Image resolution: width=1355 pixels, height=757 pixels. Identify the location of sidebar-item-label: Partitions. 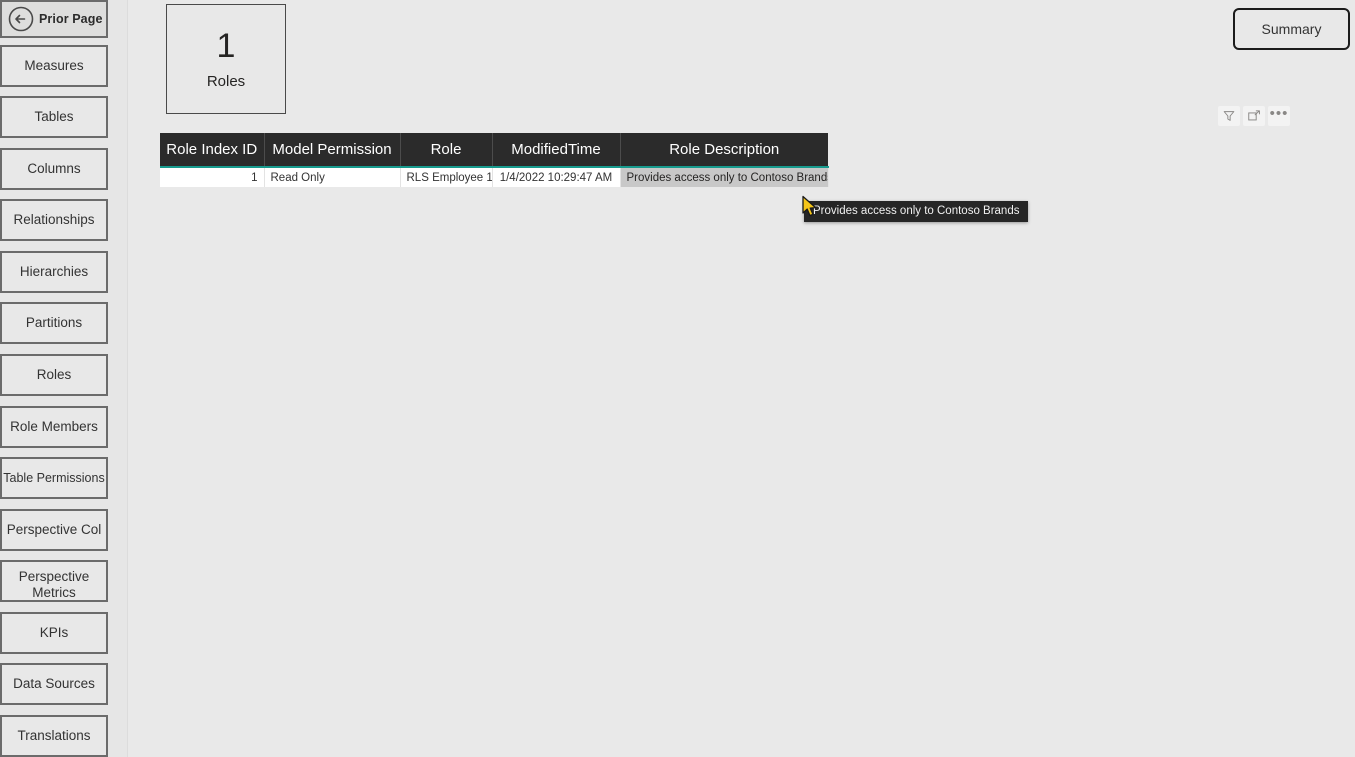
(54, 323).